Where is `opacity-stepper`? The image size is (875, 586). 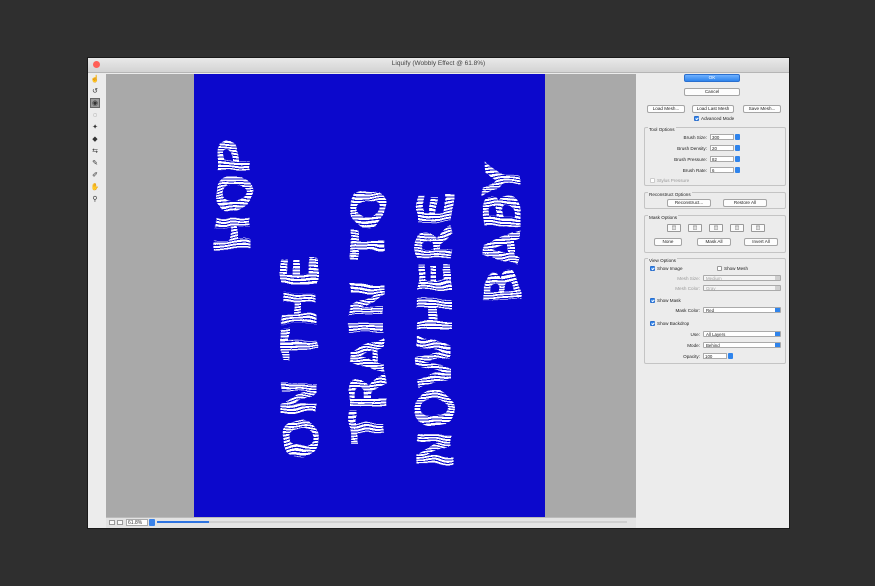 opacity-stepper is located at coordinates (730, 356).